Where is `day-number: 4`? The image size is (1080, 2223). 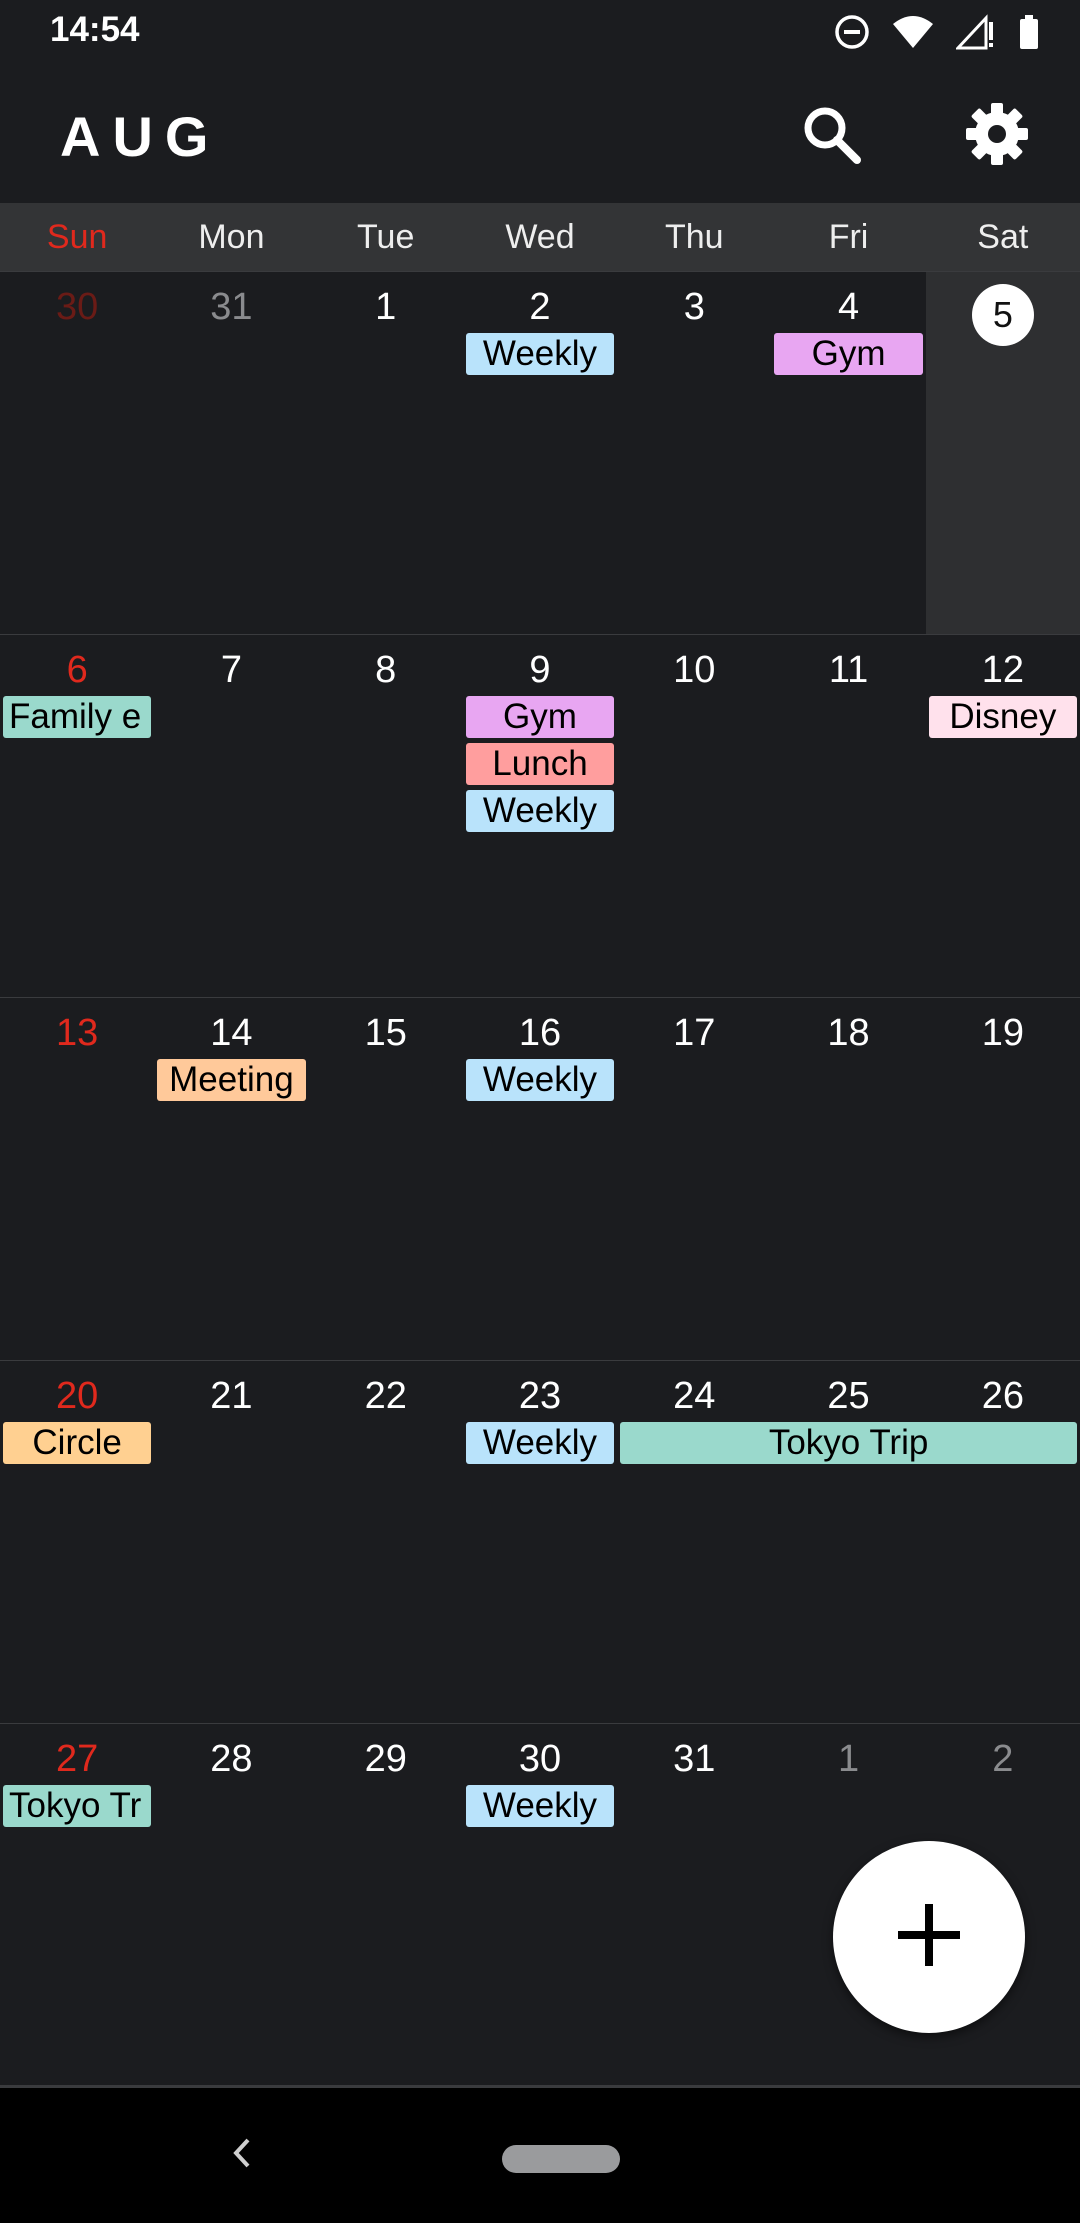
day-number: 4 is located at coordinates (848, 307).